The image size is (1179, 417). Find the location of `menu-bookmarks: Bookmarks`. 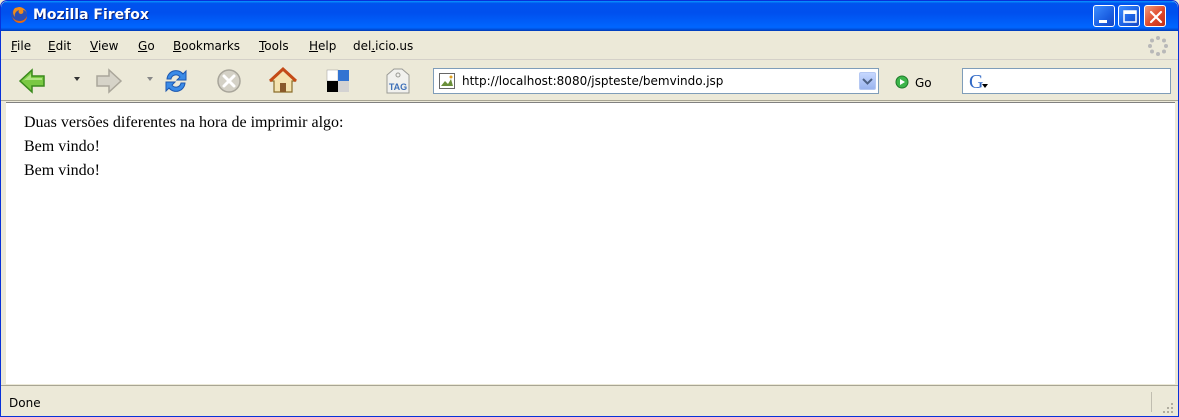

menu-bookmarks: Bookmarks is located at coordinates (206, 46).